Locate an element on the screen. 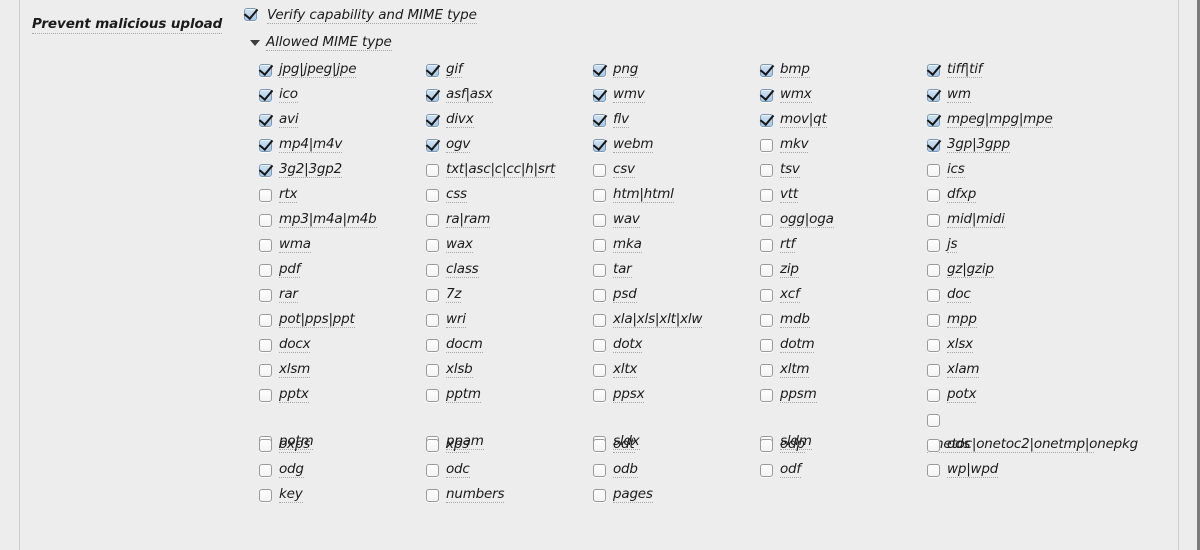  mime-type-label: psd is located at coordinates (625, 295).